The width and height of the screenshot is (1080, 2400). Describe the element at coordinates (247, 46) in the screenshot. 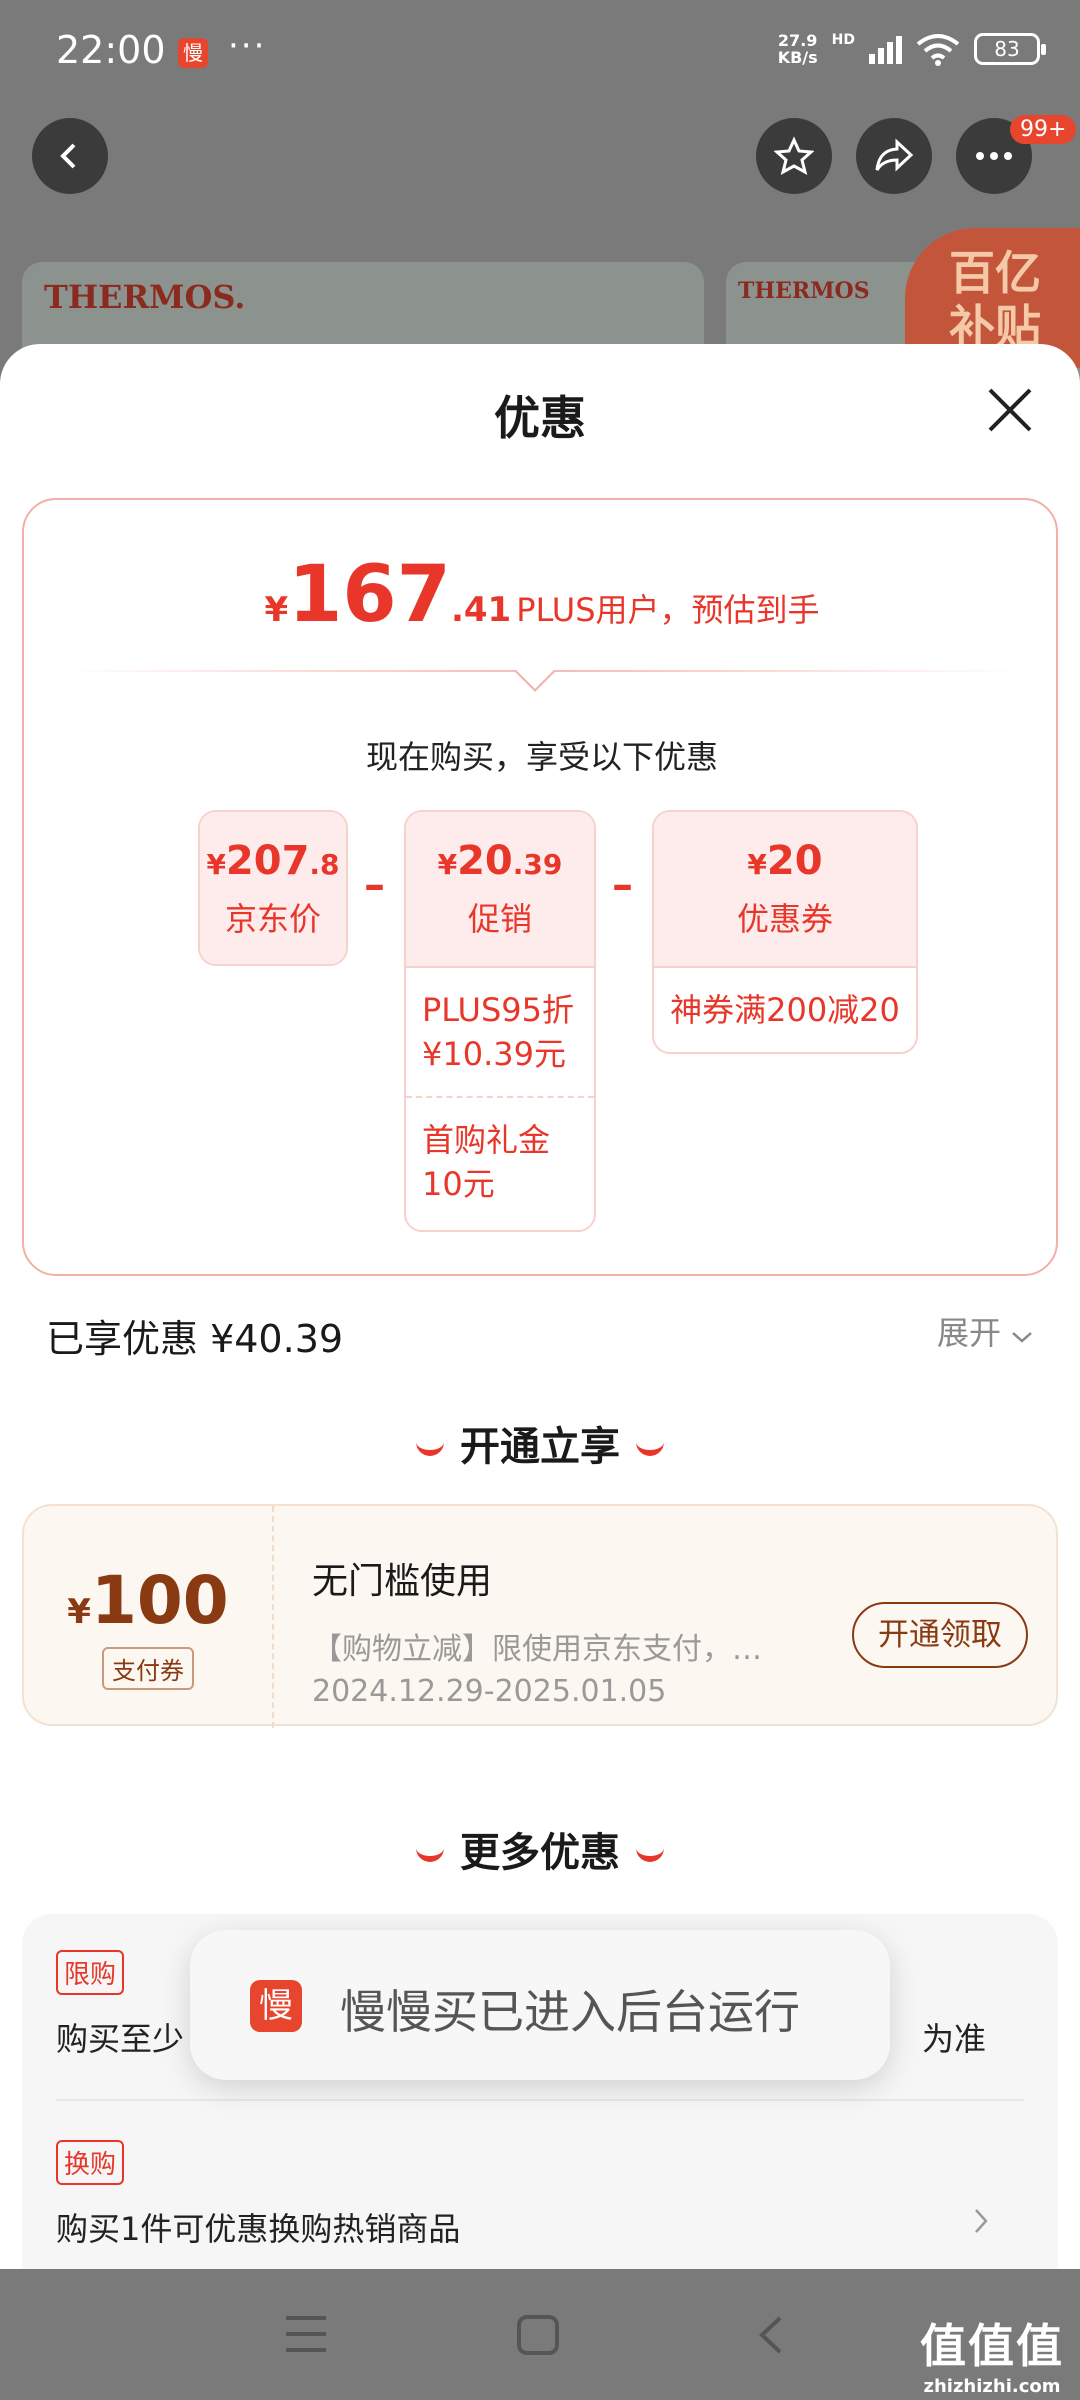

I see `status-more-dots: ···` at that location.